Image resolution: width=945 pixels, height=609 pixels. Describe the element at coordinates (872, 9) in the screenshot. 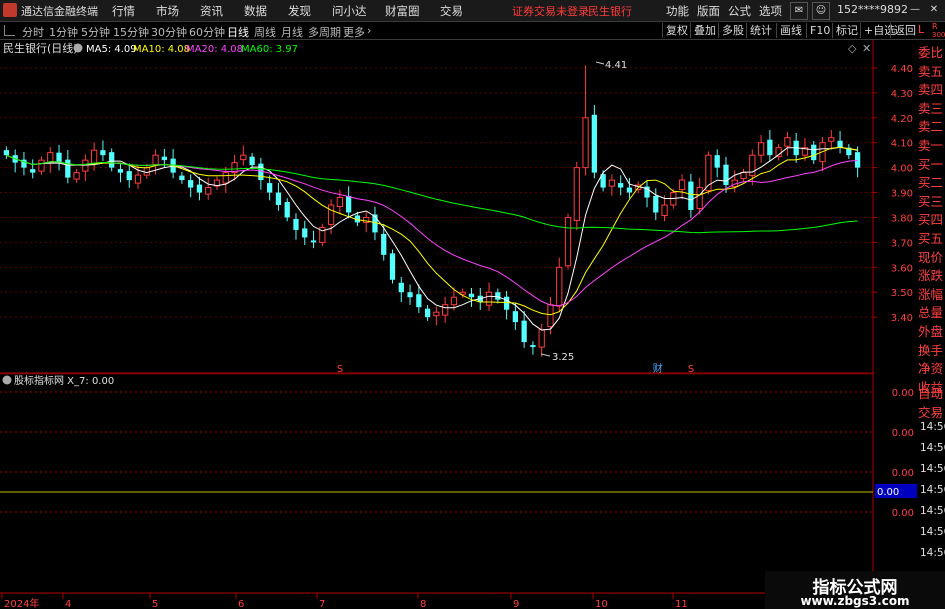

I see `account-label: 152****9892` at that location.